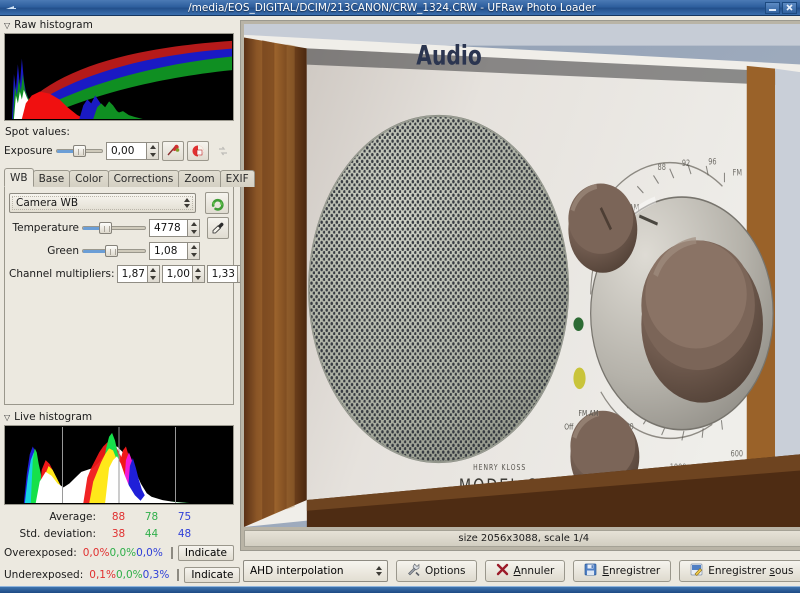 The height and width of the screenshot is (593, 800). What do you see at coordinates (7, 25) in the screenshot?
I see `expander-triangle-icon: ▽` at bounding box center [7, 25].